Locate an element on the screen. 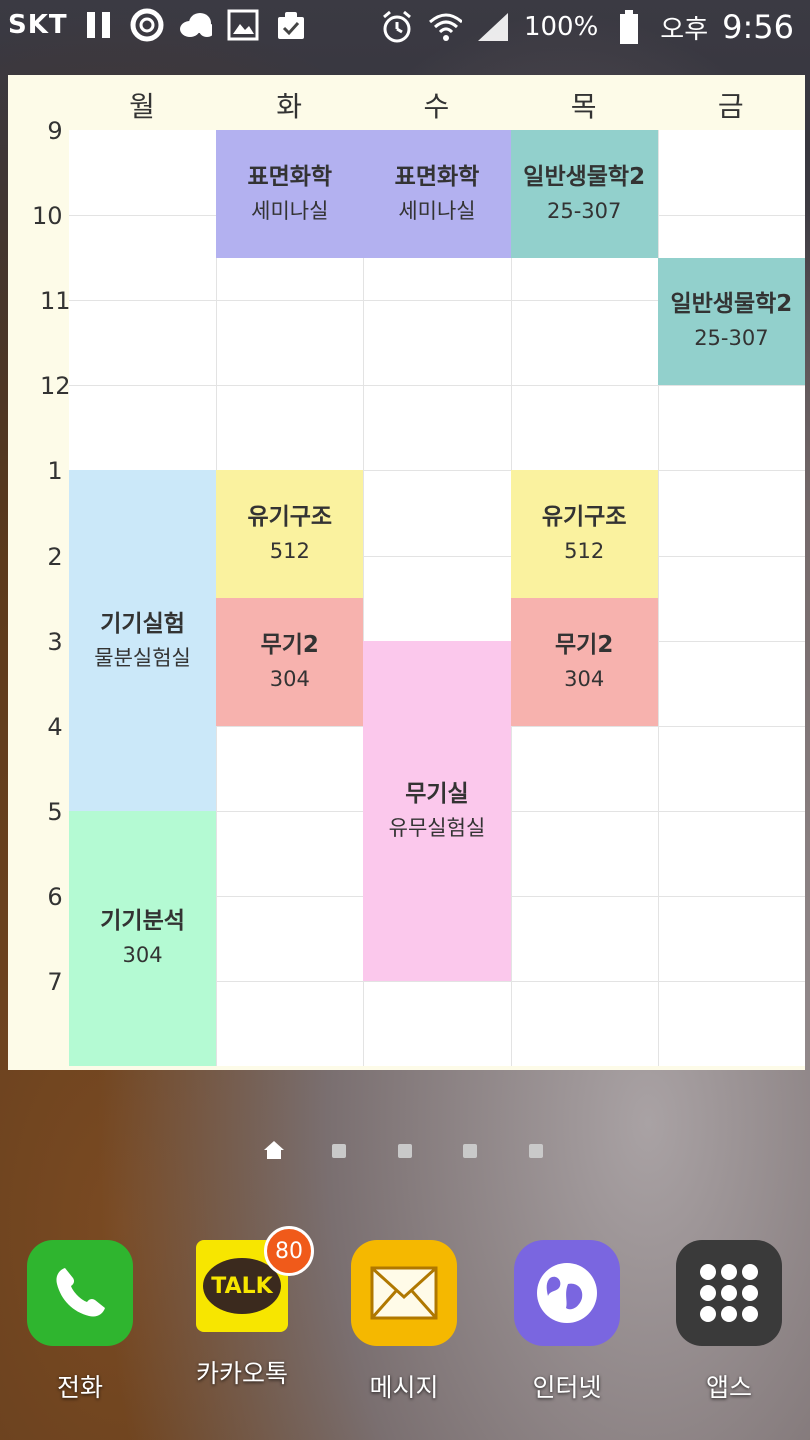 This screenshot has width=810, height=1440. day-header: 화 is located at coordinates (289, 106).